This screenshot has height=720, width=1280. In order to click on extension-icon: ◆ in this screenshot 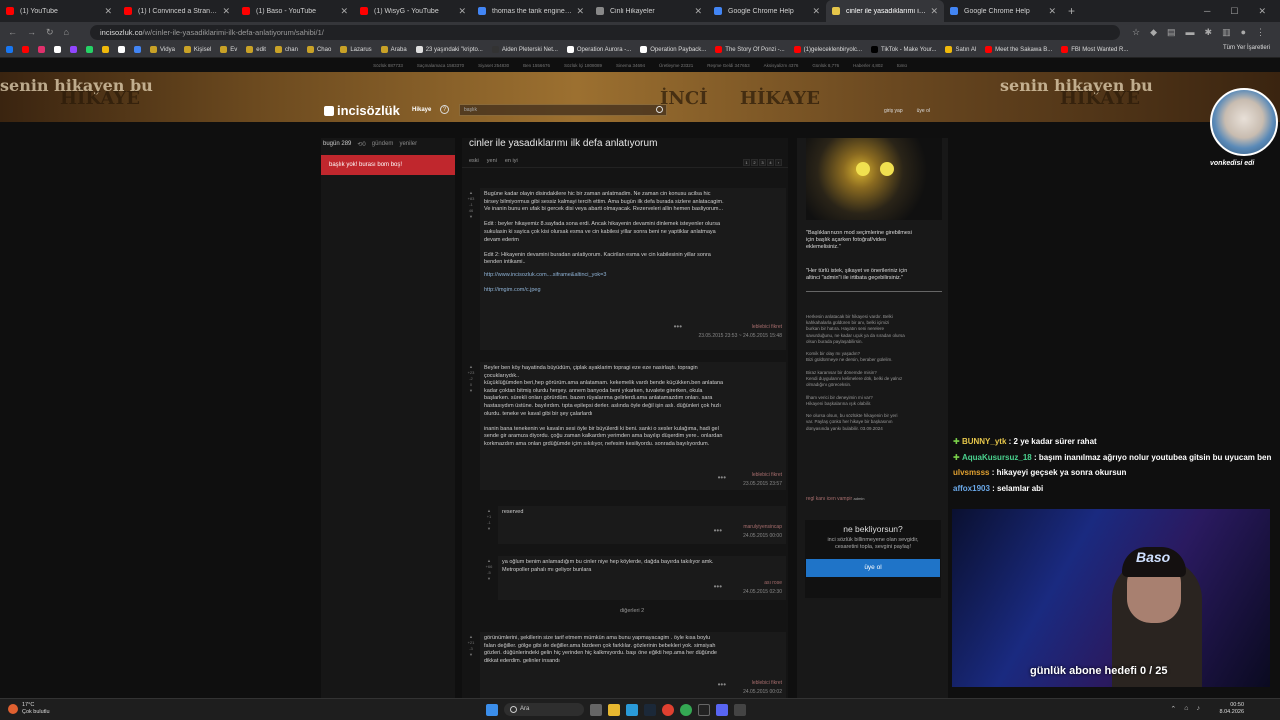, I will do `click(1153, 32)`.